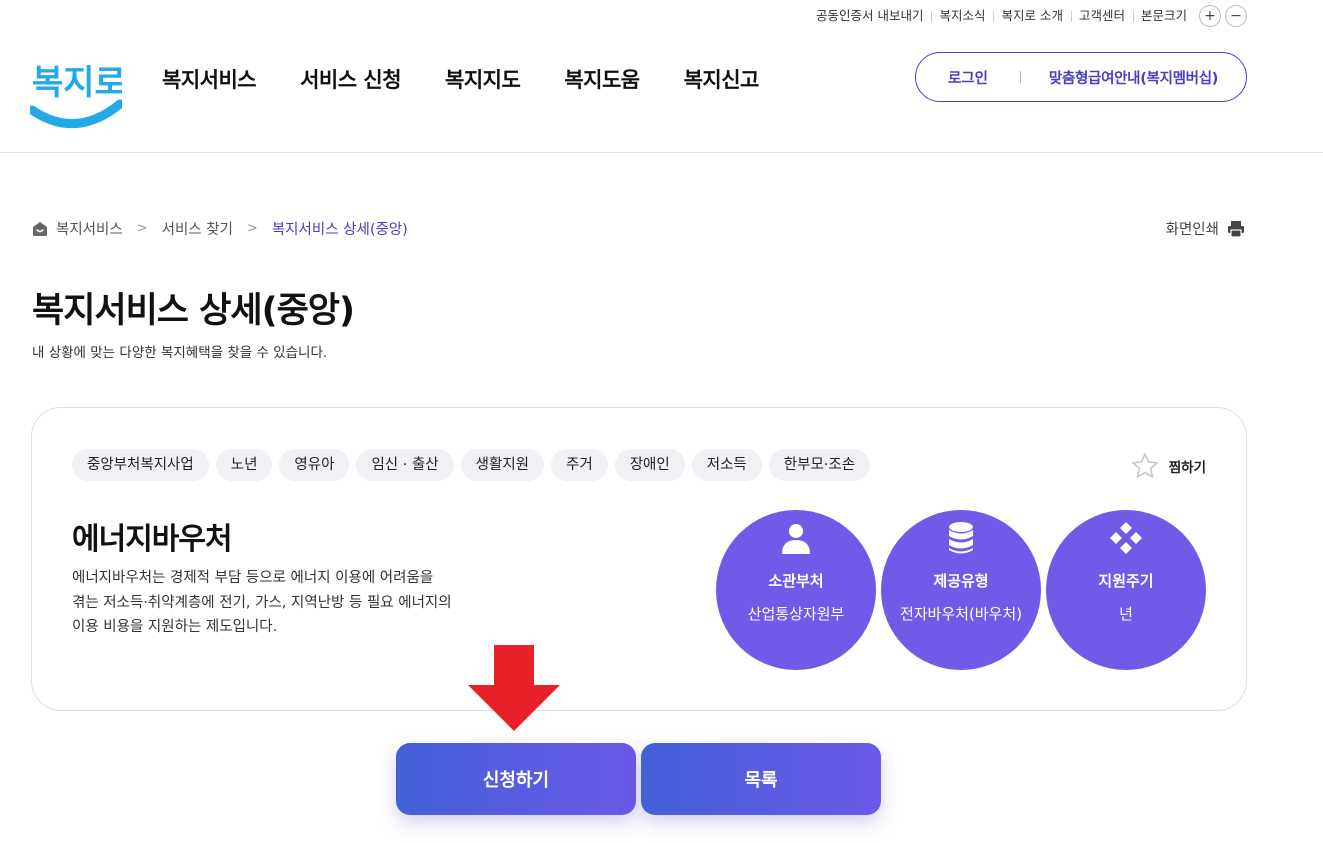 The height and width of the screenshot is (843, 1323). I want to click on info-label: 지원주기, so click(1126, 581).